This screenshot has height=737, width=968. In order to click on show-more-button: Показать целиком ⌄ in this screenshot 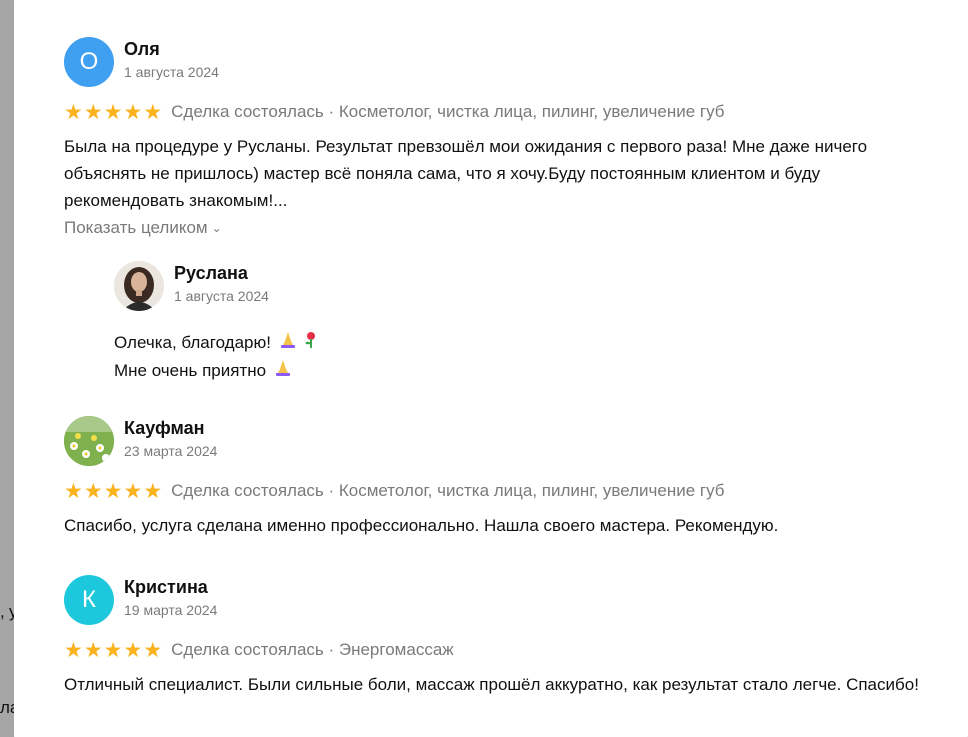, I will do `click(504, 228)`.